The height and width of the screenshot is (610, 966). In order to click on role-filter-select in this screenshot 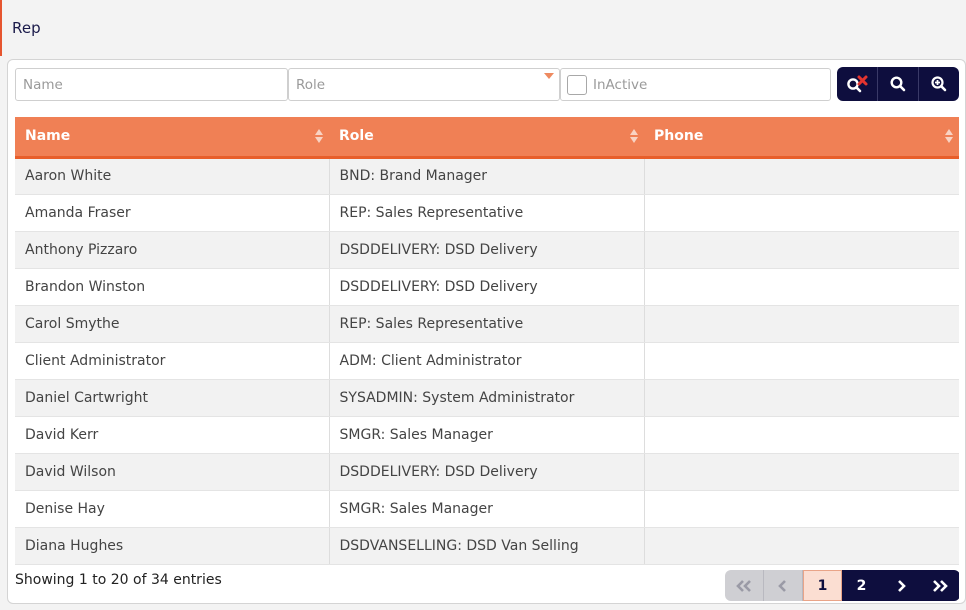, I will do `click(424, 84)`.